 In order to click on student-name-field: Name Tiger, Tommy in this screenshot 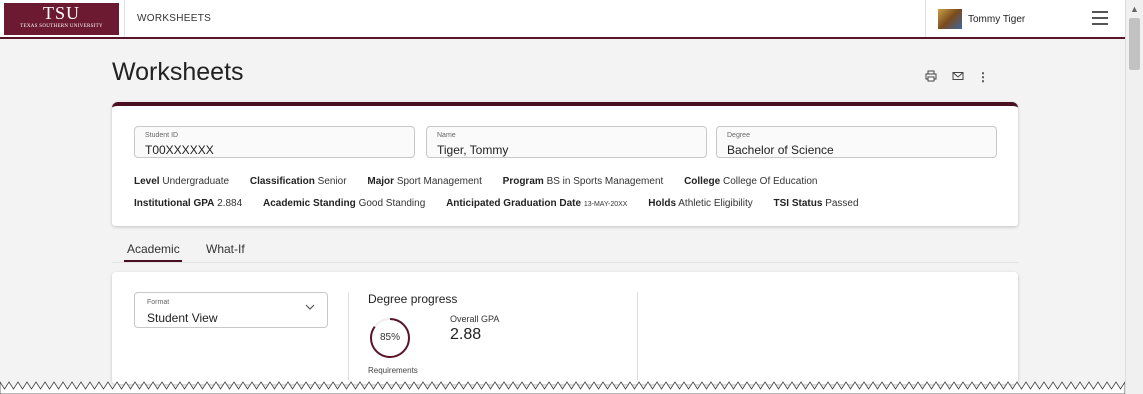, I will do `click(566, 142)`.